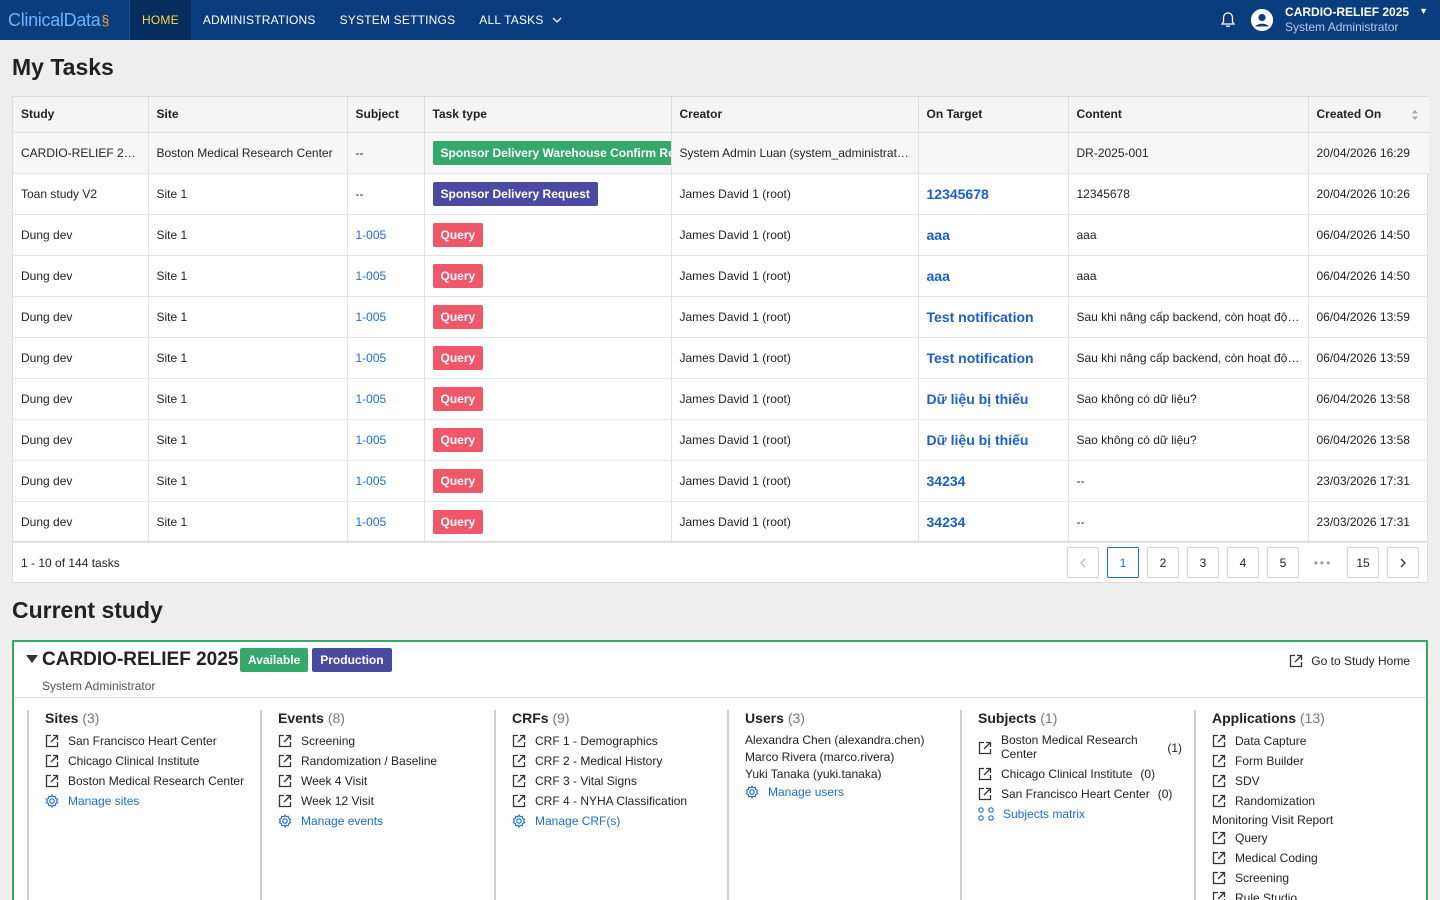  What do you see at coordinates (958, 194) in the screenshot?
I see `on-target-link: 12345678` at bounding box center [958, 194].